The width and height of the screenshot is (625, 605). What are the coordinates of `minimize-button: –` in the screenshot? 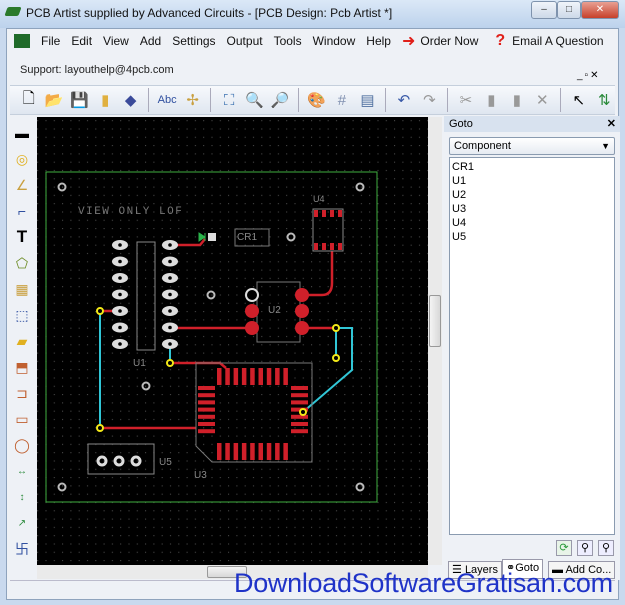 It's located at (544, 10).